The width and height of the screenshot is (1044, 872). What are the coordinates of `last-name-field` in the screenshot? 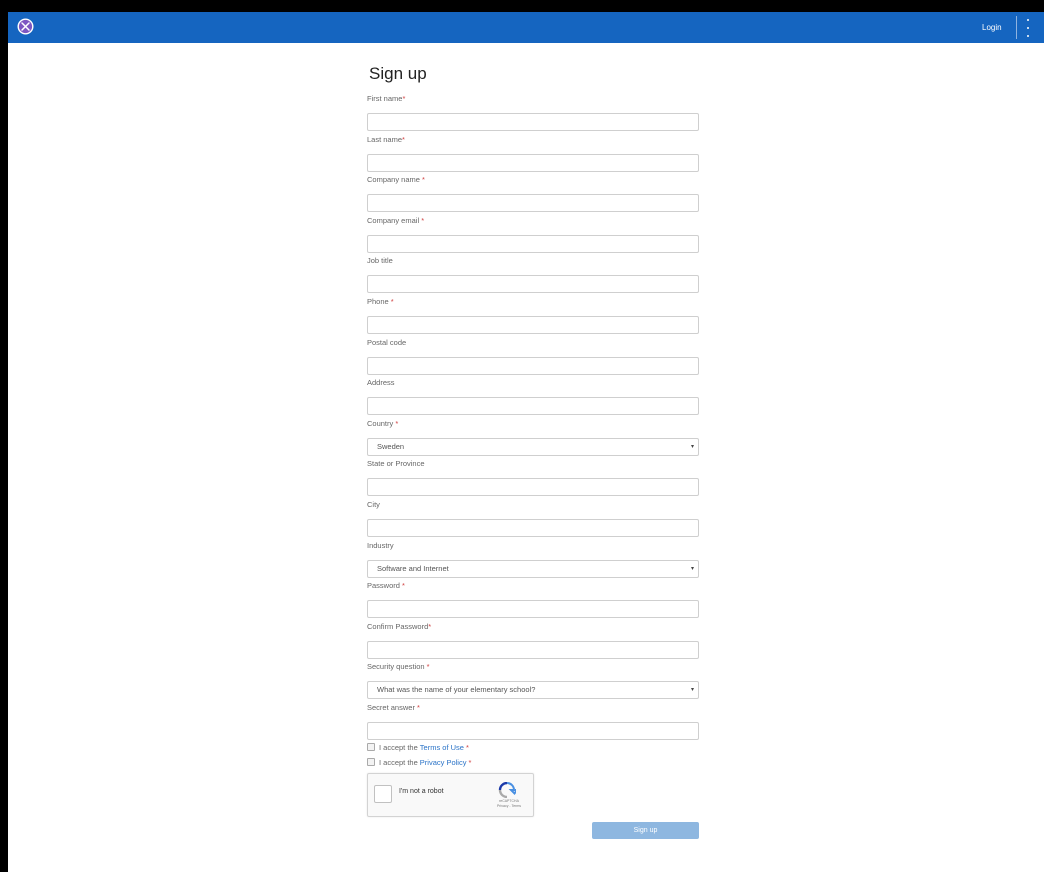 It's located at (533, 165).